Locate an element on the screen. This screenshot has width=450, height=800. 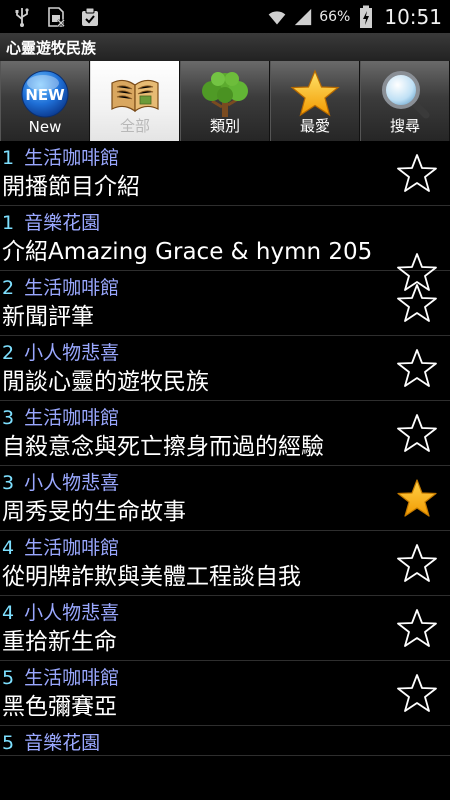
clipboard-check-icon is located at coordinates (90, 17).